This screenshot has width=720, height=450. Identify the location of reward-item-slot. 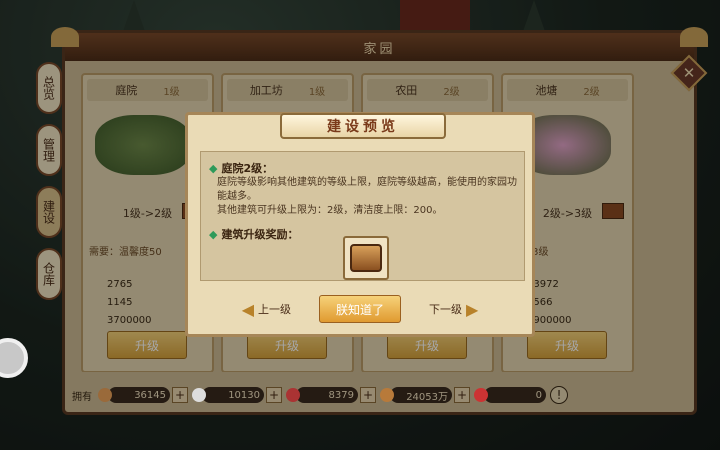
(366, 258).